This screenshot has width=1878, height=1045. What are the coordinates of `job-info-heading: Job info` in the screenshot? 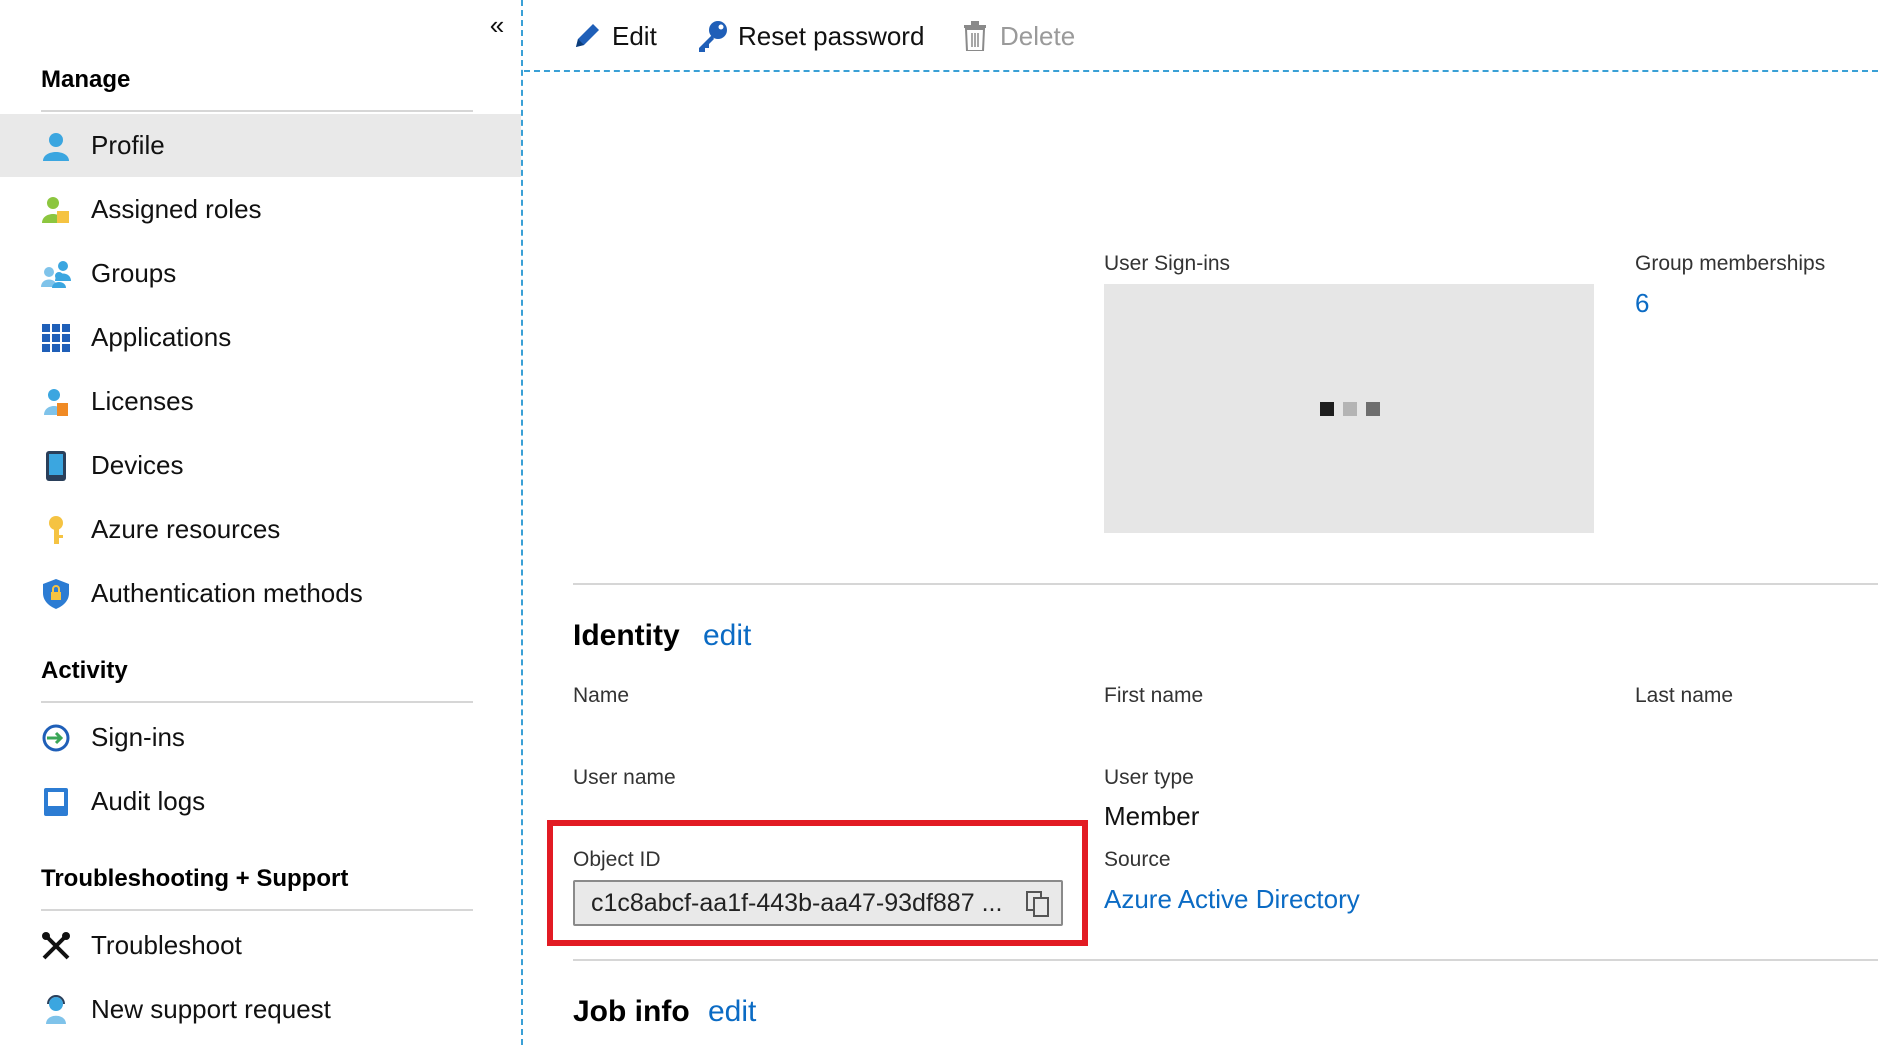 It's located at (631, 1011).